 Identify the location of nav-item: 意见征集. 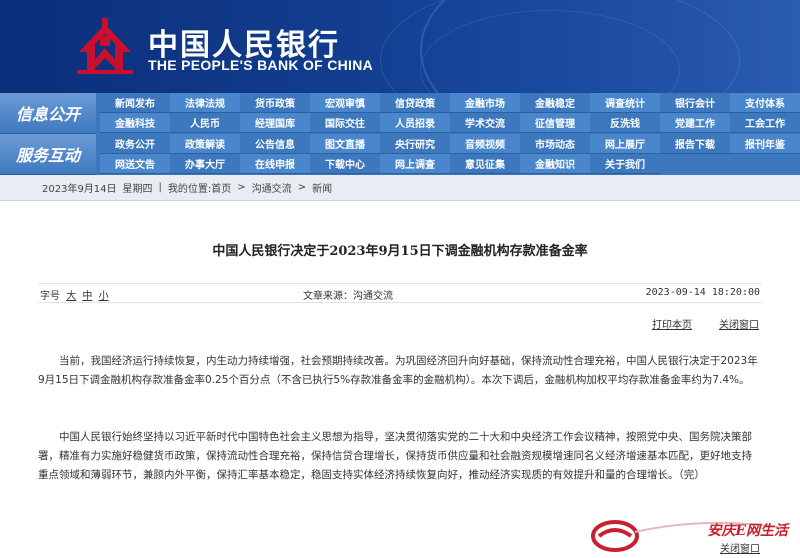
(485, 164).